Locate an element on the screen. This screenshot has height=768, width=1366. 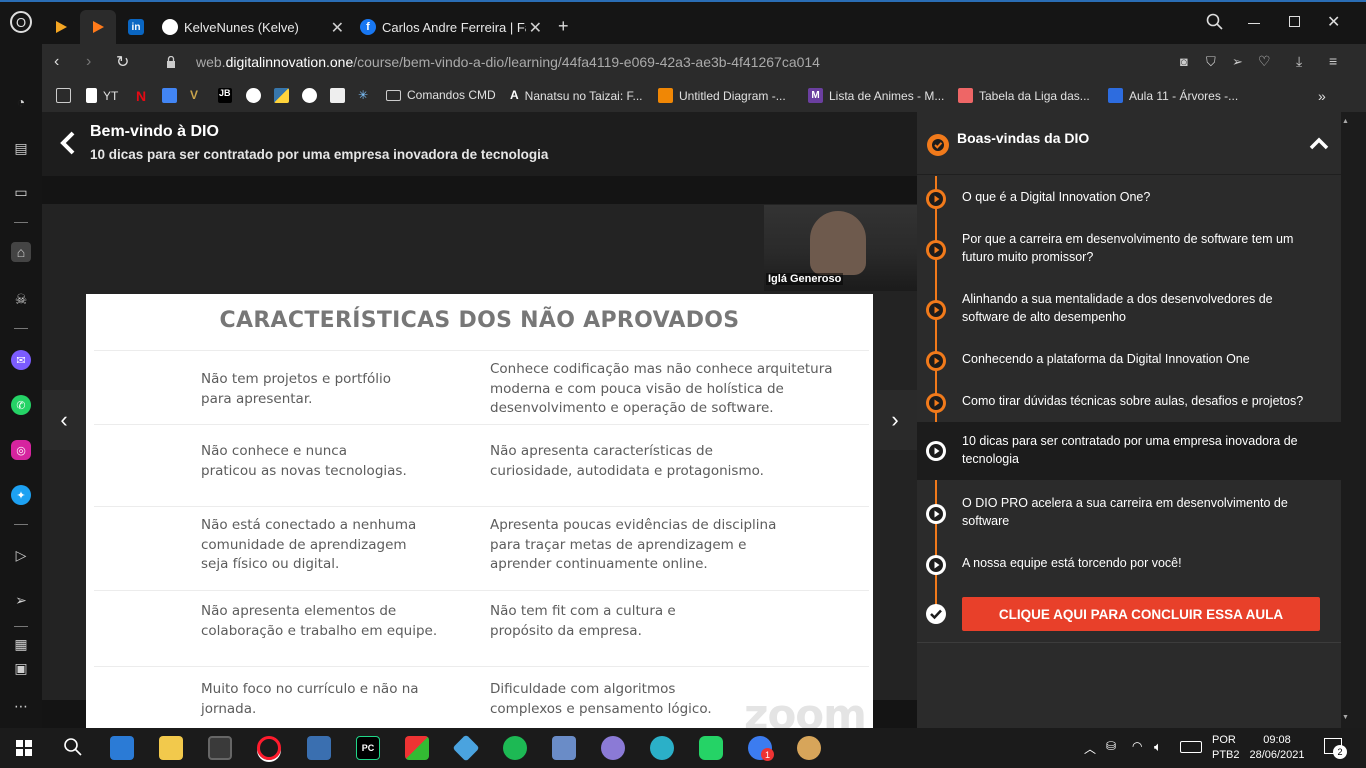
tab-facebook: f Carlos Andre Ferreira | Face ✕ is located at coordinates (453, 27).